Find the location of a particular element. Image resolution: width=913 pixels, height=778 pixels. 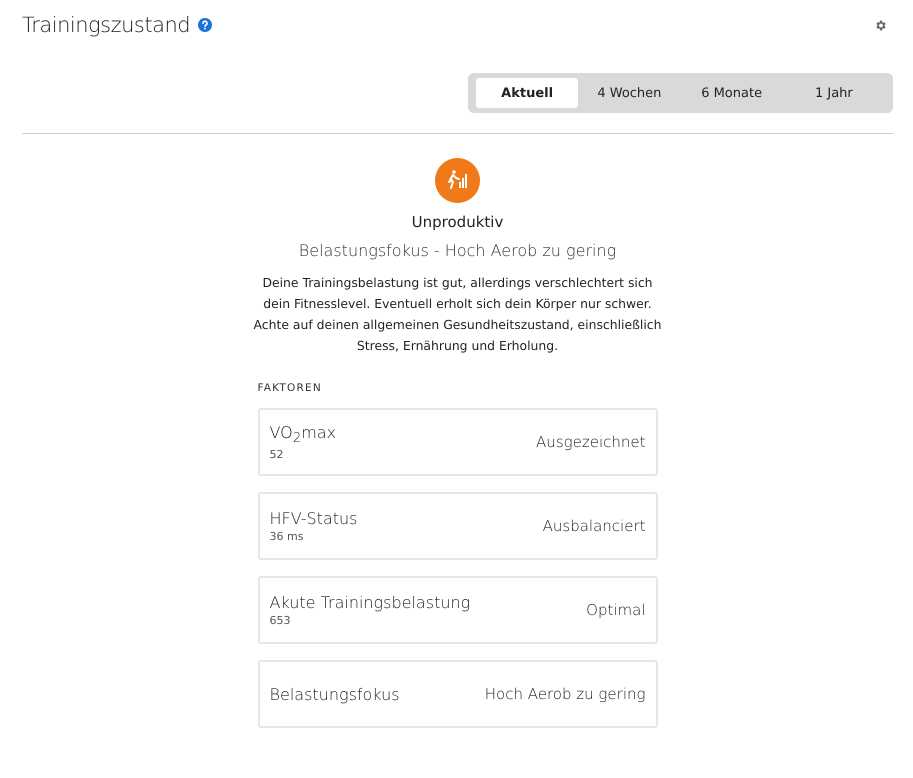

factor-value: 52 is located at coordinates (277, 455).